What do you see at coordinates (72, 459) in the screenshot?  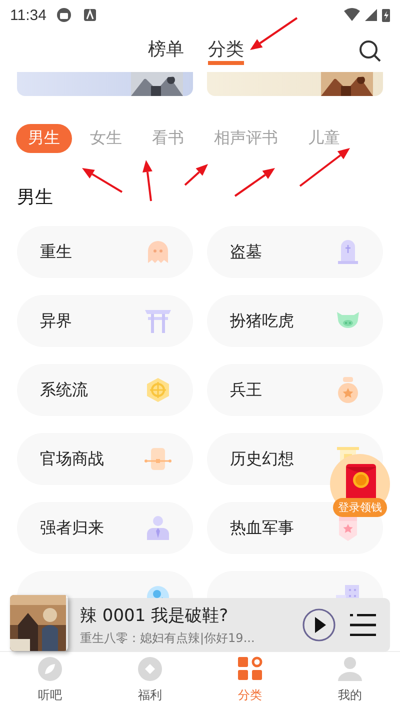 I see `category-label: 官场商战` at bounding box center [72, 459].